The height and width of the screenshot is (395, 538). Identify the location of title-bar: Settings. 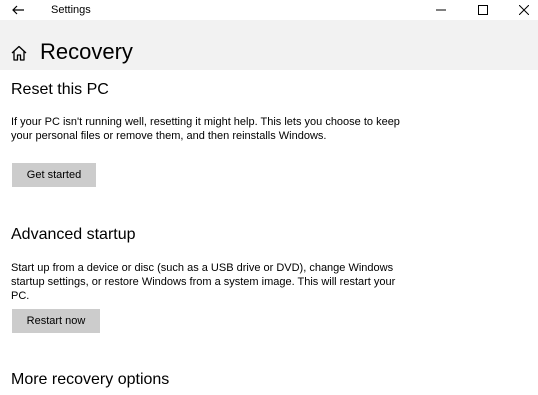
(269, 10).